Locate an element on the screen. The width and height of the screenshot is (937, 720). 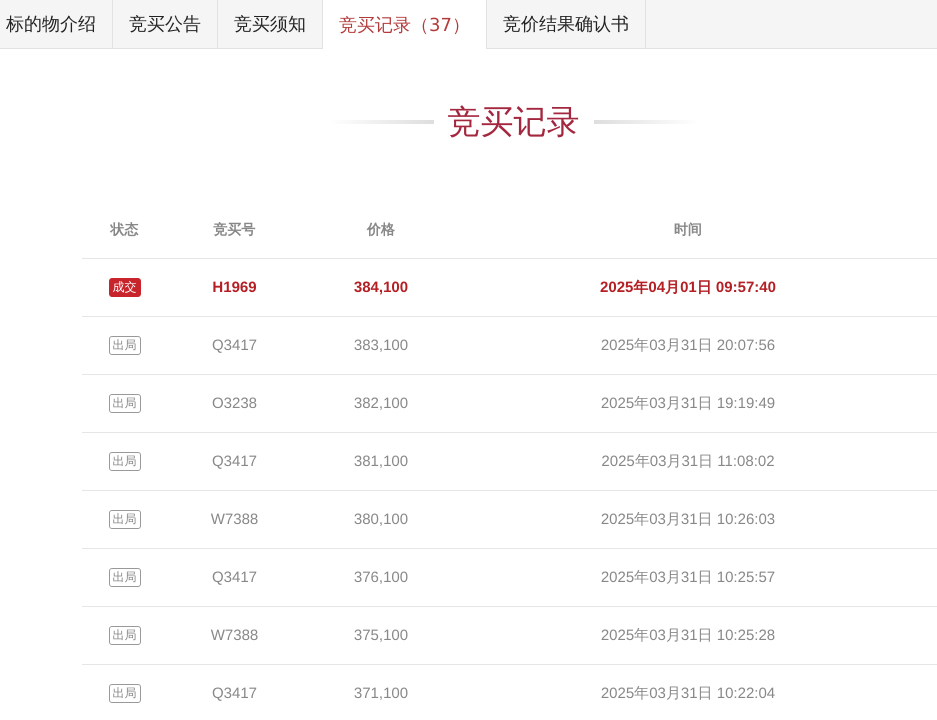
column-header: 价格 is located at coordinates (381, 229).